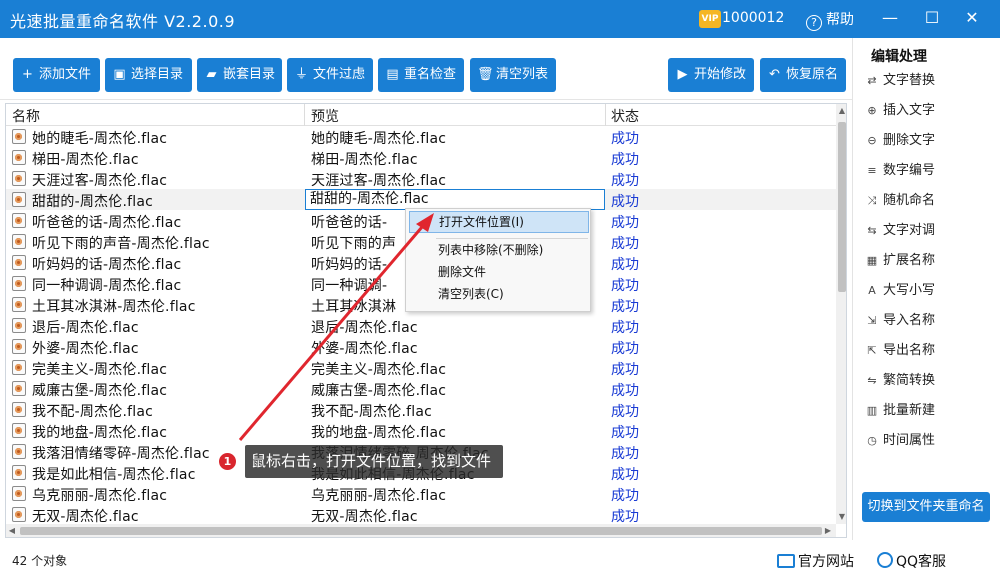  I want to click on annotation-step-badge: 1, so click(227, 461).